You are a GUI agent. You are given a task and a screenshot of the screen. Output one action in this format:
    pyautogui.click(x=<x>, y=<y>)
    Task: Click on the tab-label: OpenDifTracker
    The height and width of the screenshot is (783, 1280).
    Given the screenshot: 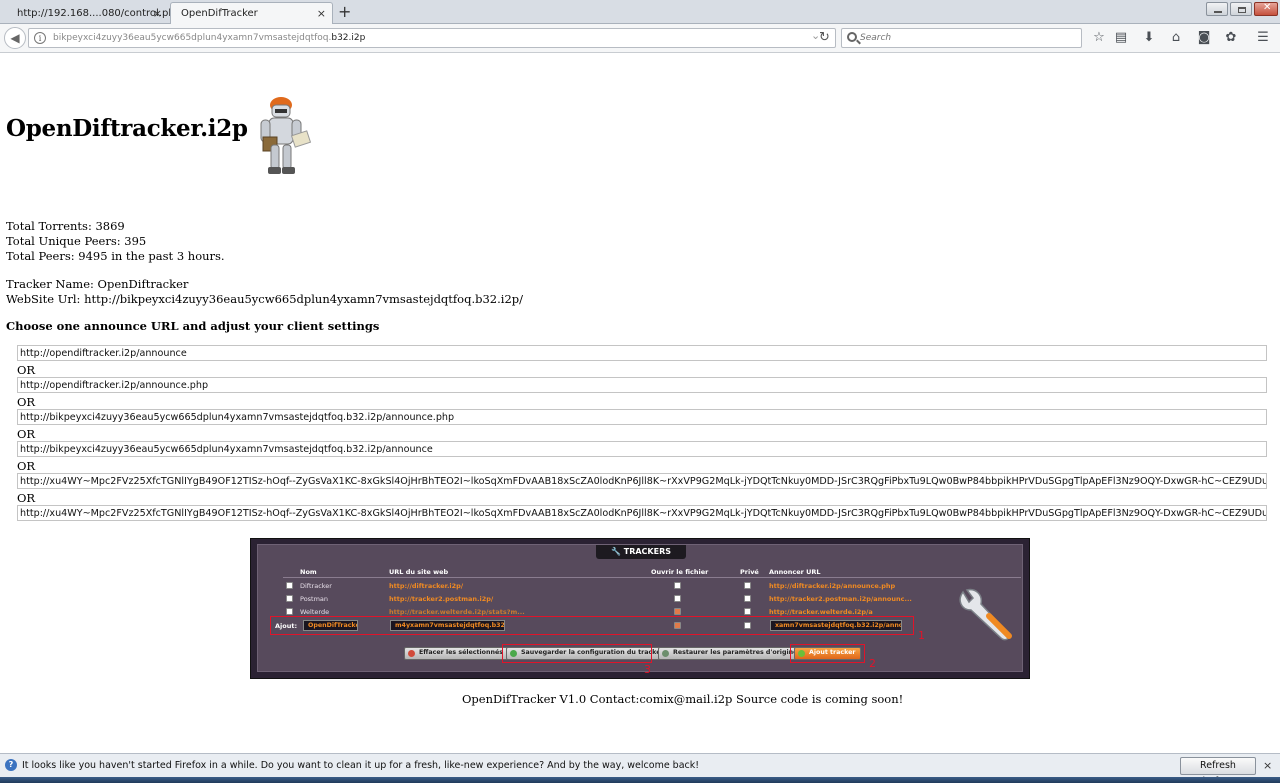 What is the action you would take?
    pyautogui.click(x=219, y=13)
    